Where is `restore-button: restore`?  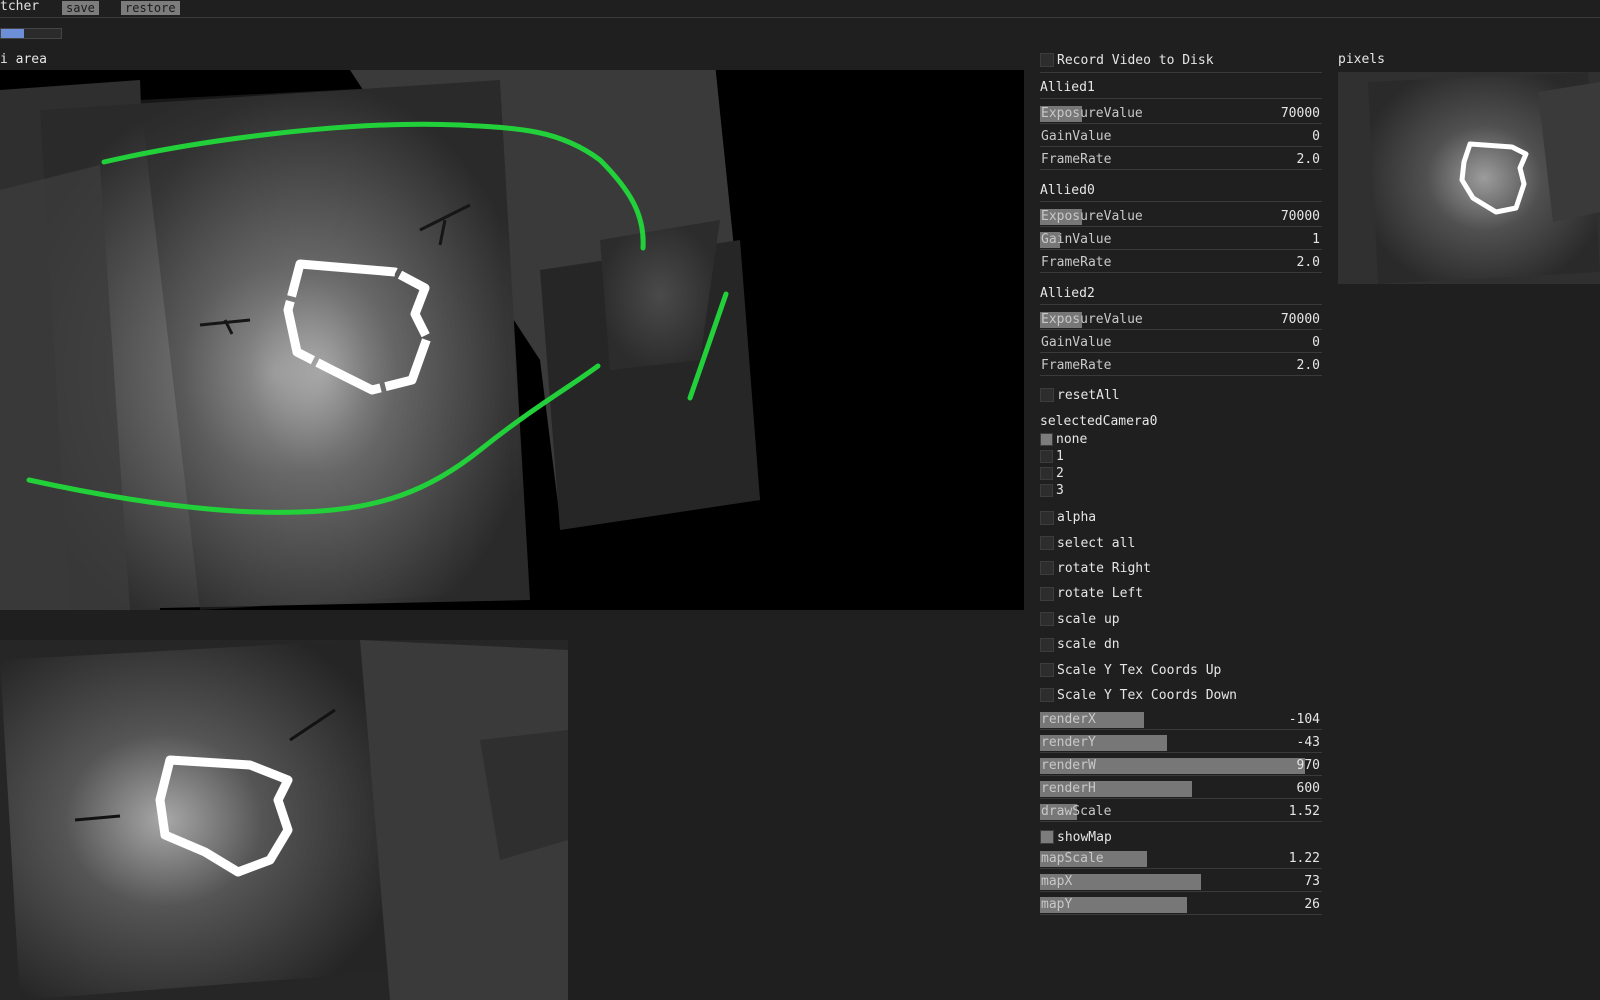 restore-button: restore is located at coordinates (150, 8).